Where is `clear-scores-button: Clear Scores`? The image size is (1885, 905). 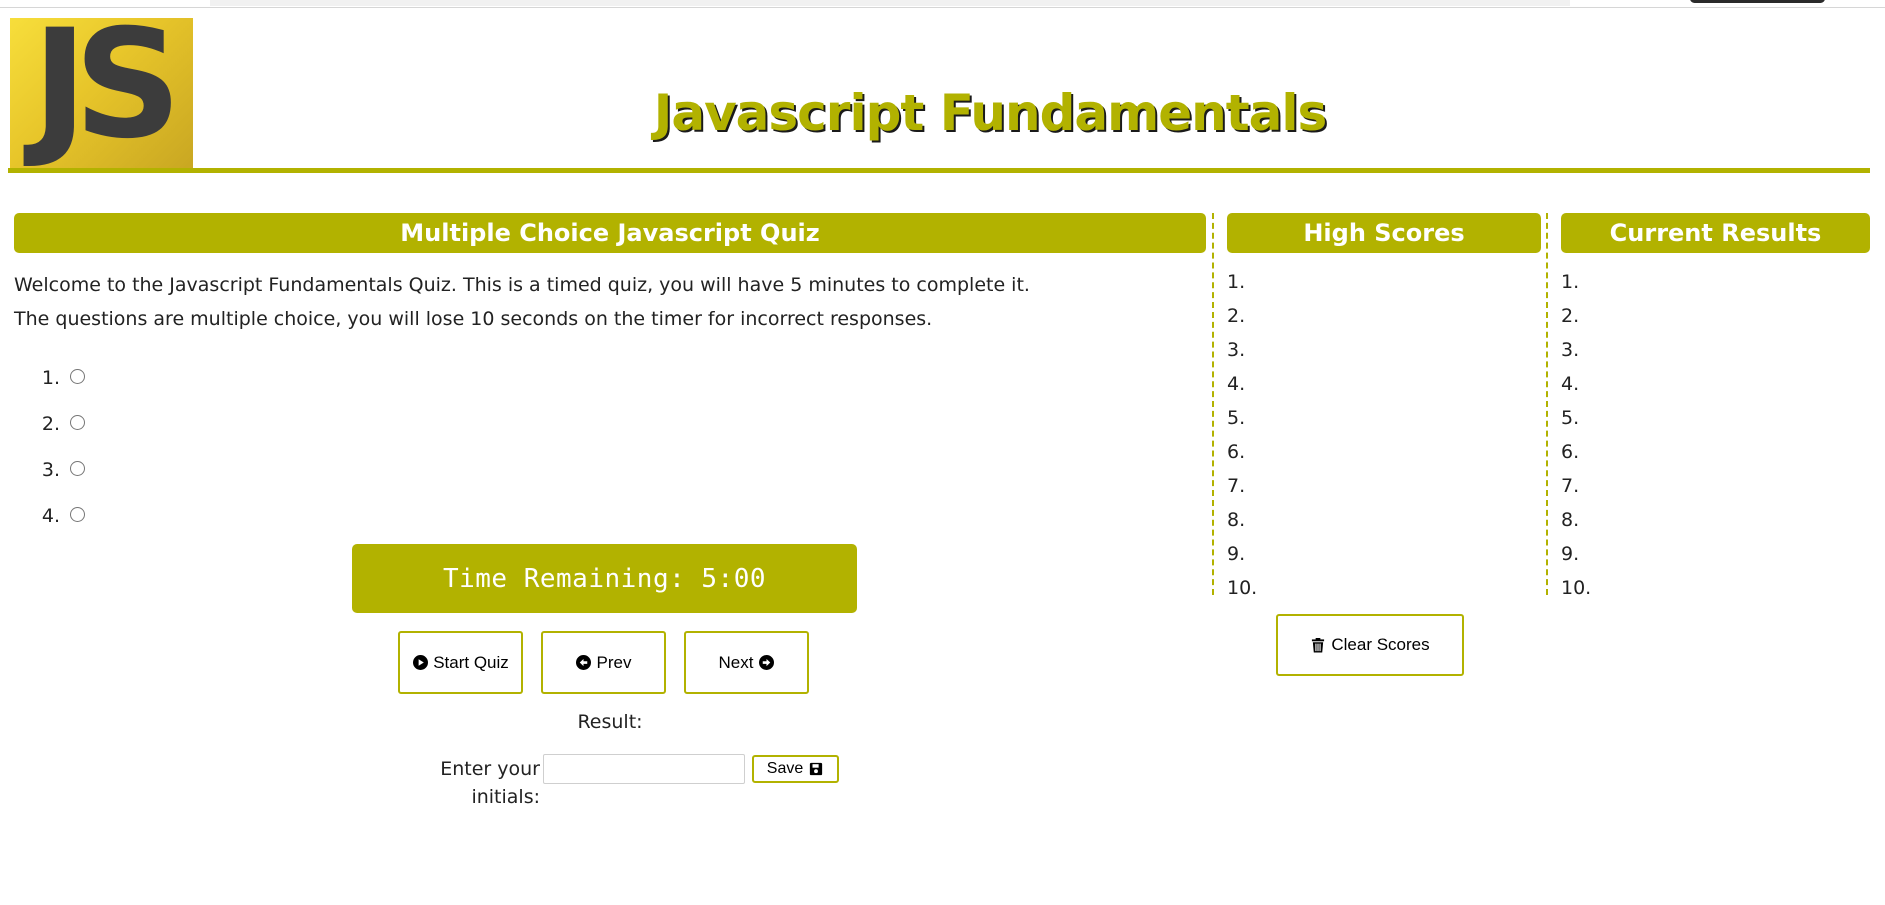 clear-scores-button: Clear Scores is located at coordinates (1370, 645).